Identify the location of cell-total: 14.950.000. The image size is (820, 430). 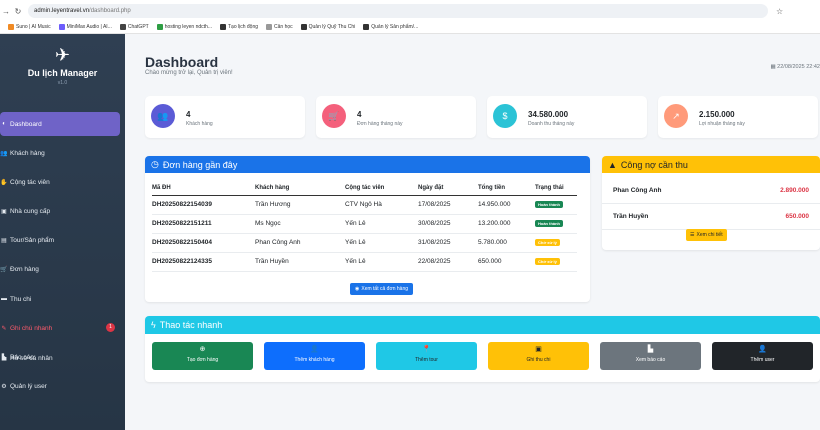
(506, 205).